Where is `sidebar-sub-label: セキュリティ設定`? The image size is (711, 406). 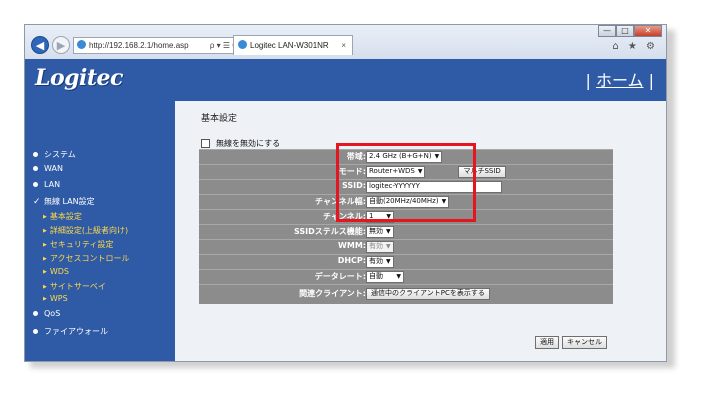
sidebar-sub-label: セキュリティ設定 is located at coordinates (81, 244).